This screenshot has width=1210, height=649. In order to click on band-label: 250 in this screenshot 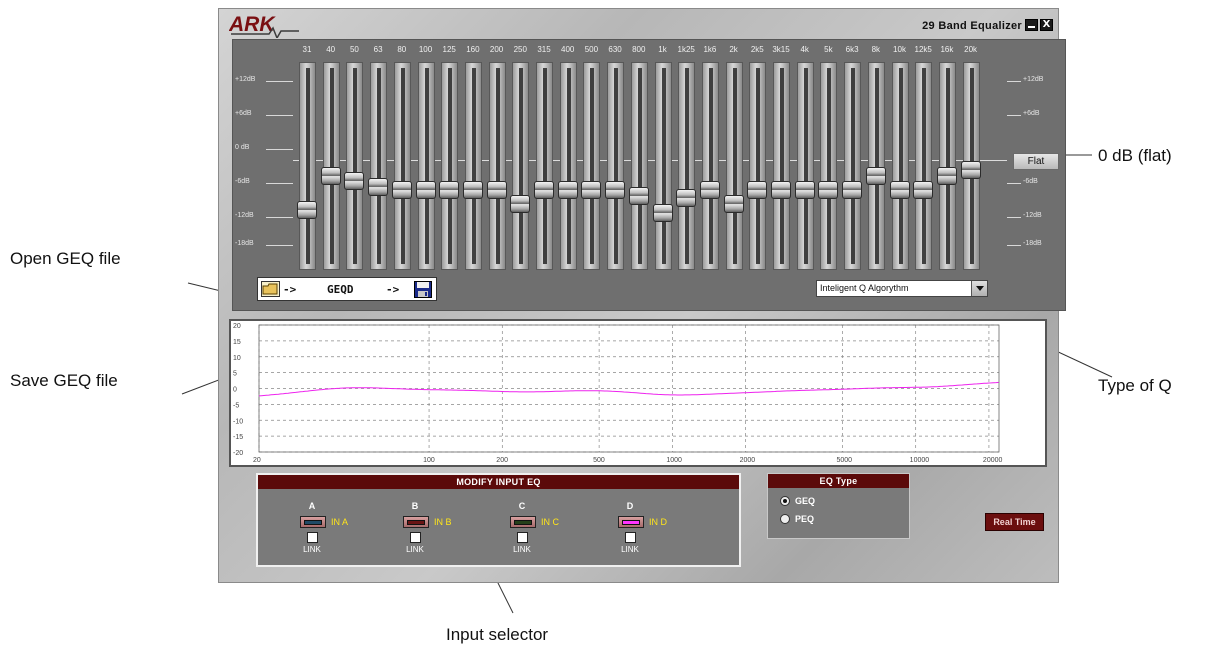, I will do `click(520, 49)`.